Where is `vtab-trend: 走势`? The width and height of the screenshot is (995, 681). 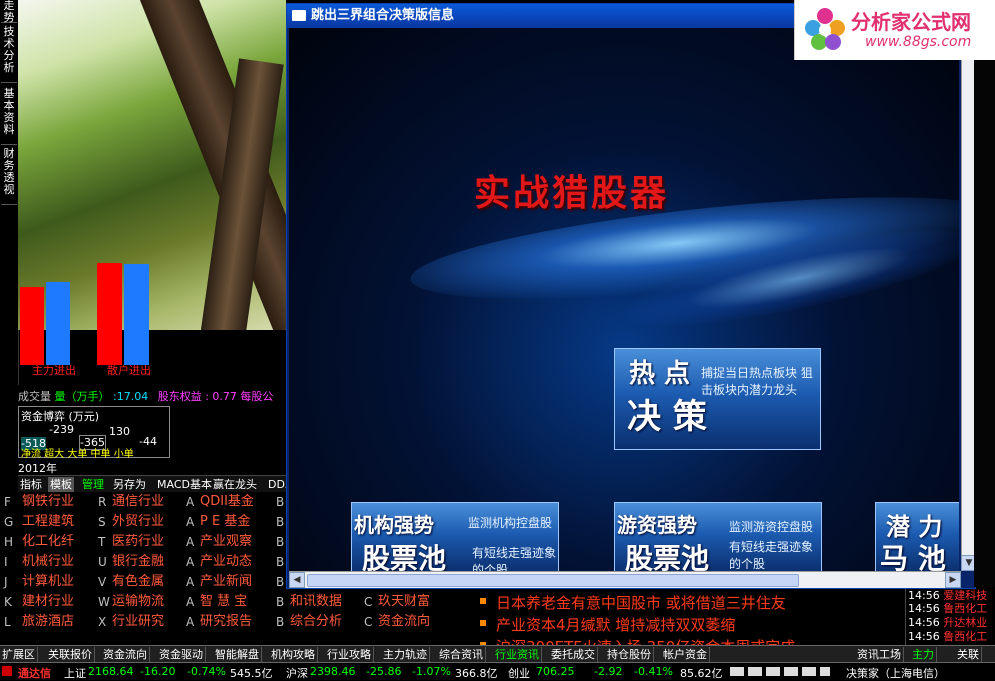 vtab-trend: 走势 is located at coordinates (9, 12).